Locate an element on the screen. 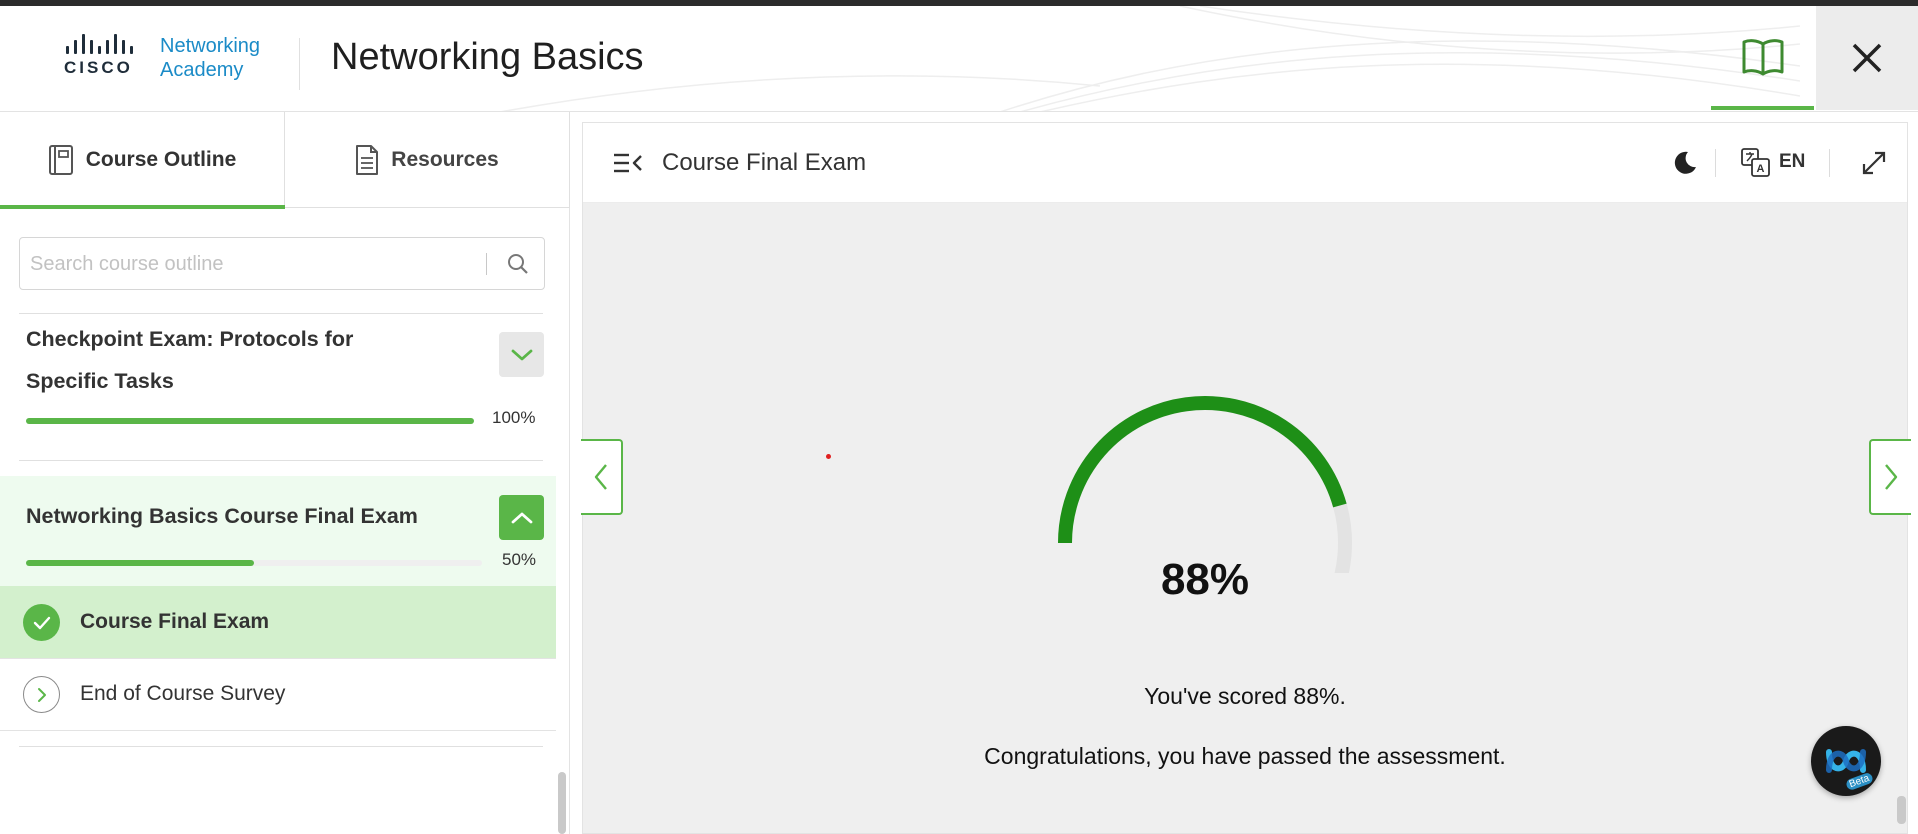 This screenshot has width=1918, height=834. section-progress-percent: 50% is located at coordinates (519, 559).